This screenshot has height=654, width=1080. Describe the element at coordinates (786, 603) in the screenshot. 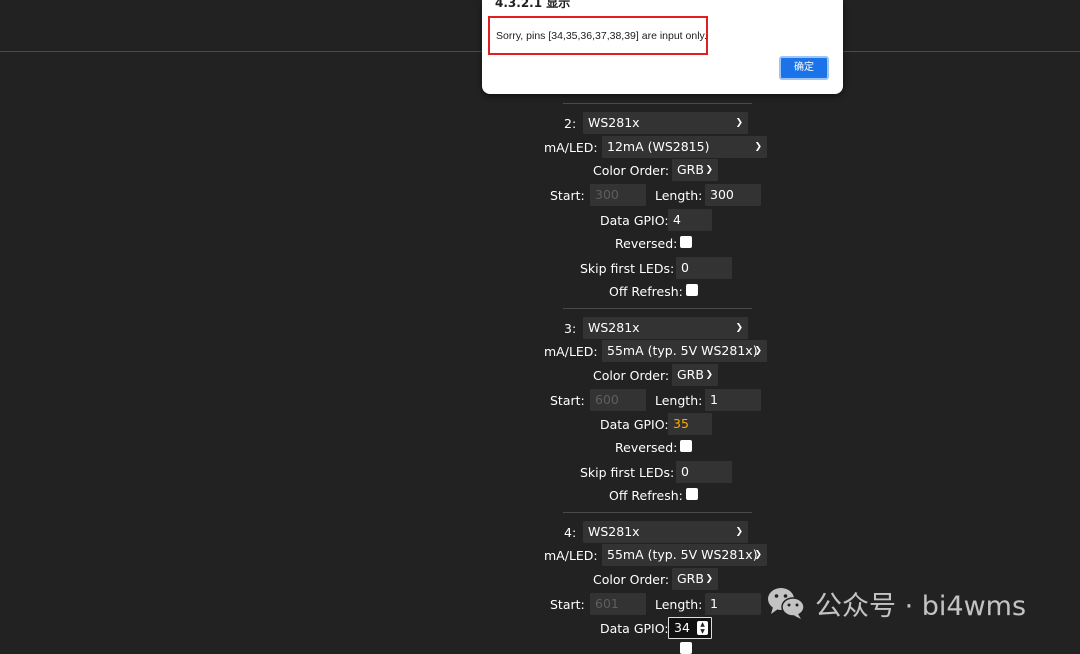

I see `wechat-icon` at that location.